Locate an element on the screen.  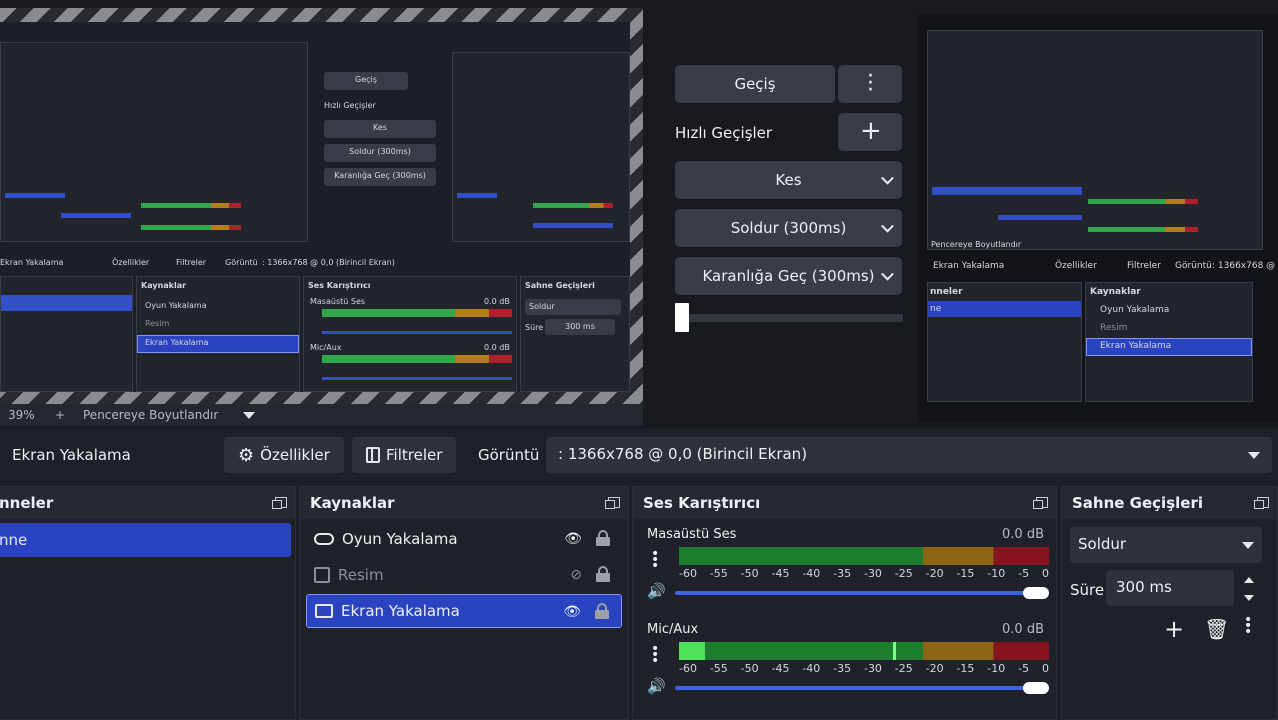
meter-scale-tick: 0 is located at coordinates (1045, 668).